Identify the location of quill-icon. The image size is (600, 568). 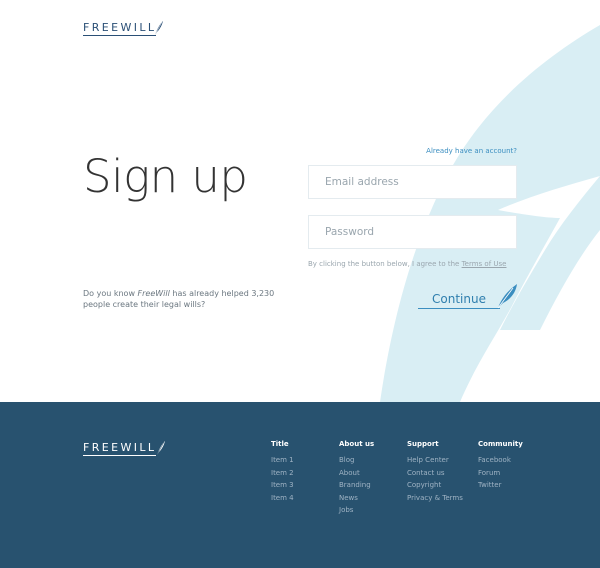
(507, 296).